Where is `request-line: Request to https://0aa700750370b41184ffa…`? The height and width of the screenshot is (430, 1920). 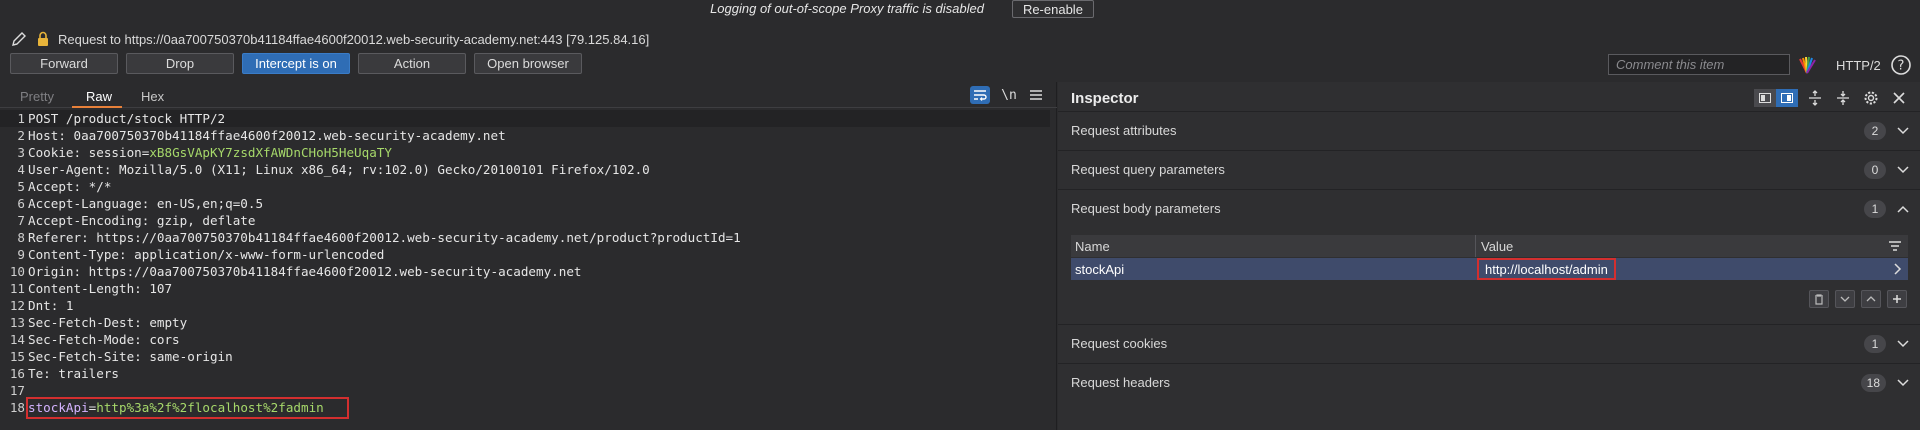
request-line: Request to https://0aa700750370b41184ffa… is located at coordinates (329, 39).